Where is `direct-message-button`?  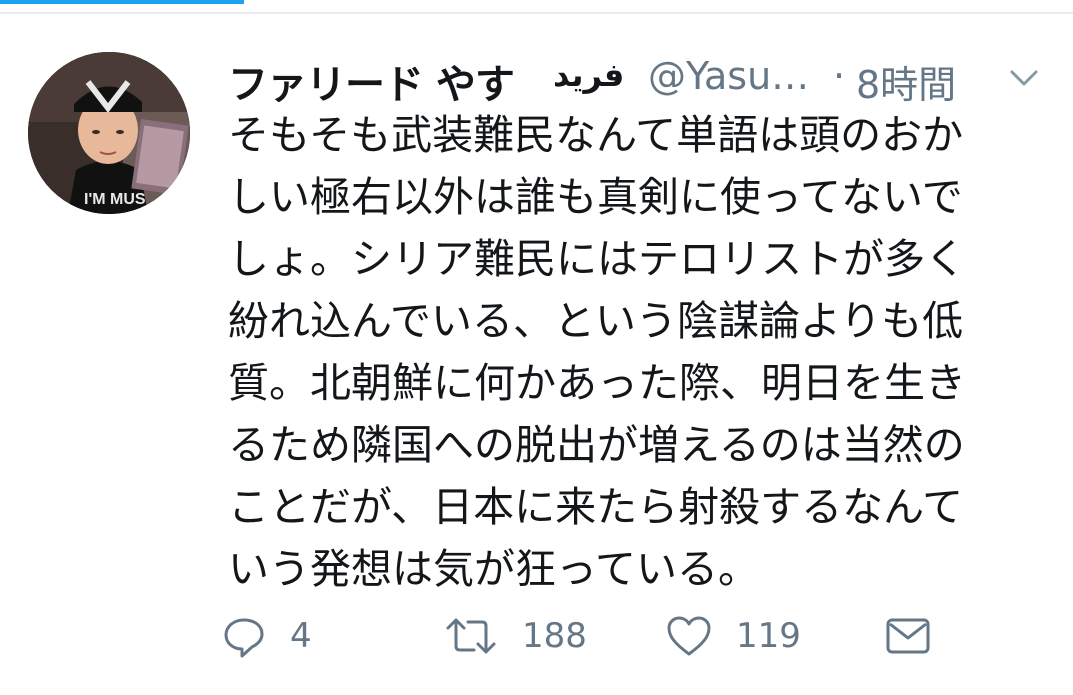 direct-message-button is located at coordinates (908, 636).